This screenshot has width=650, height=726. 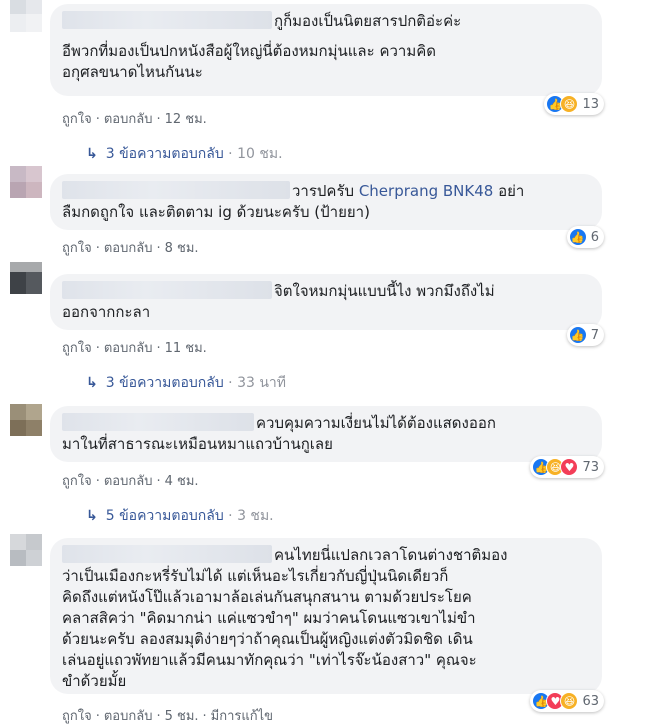 What do you see at coordinates (132, 72) in the screenshot?
I see `comment-text: อกุศลขนาดไหนกันนะ` at bounding box center [132, 72].